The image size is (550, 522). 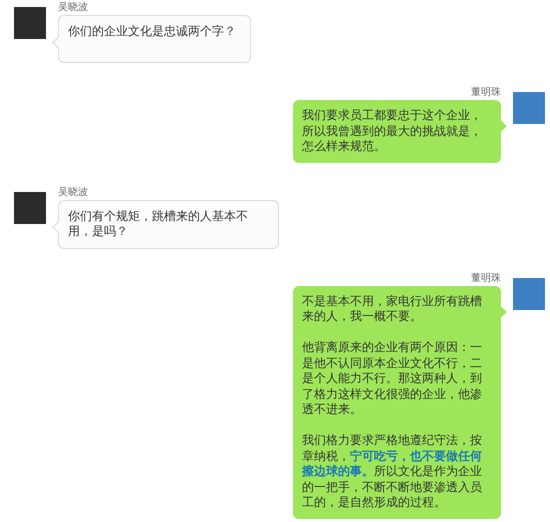 What do you see at coordinates (158, 224) in the screenshot?
I see `message-text: 你们有个规矩，跳槽来的人基本不用，是吗？` at bounding box center [158, 224].